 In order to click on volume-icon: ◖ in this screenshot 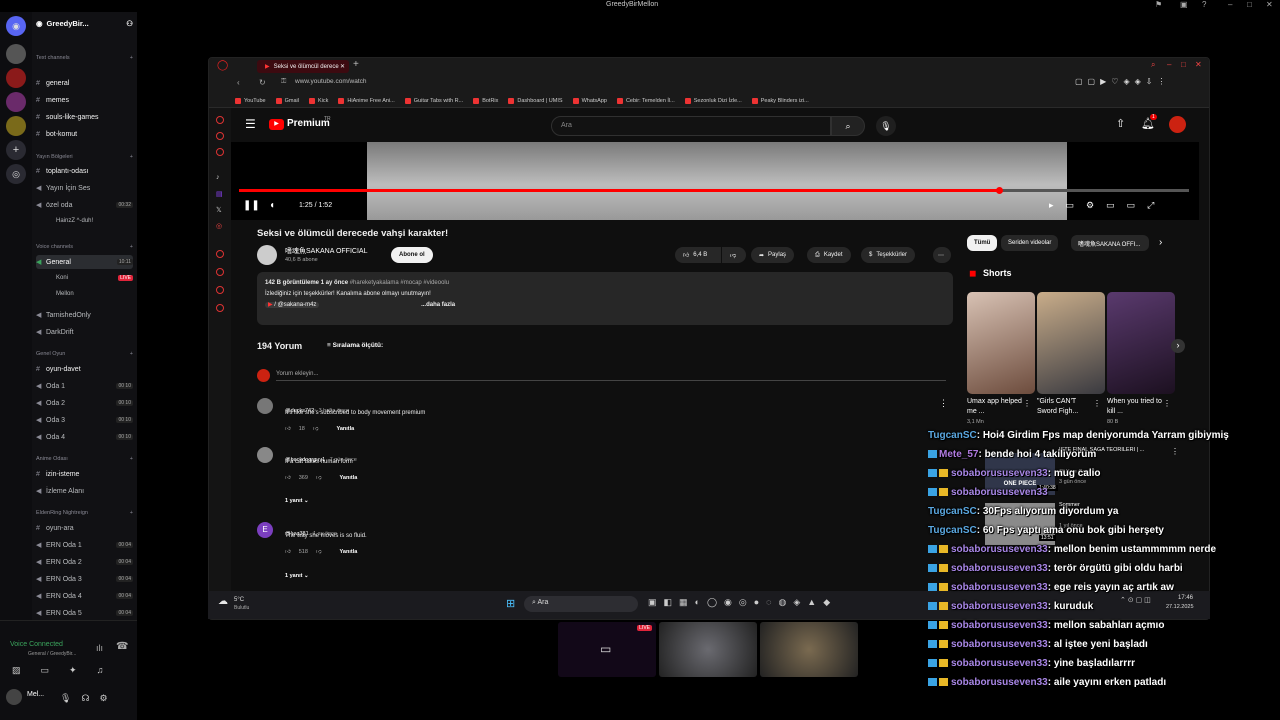, I will do `click(272, 205)`.